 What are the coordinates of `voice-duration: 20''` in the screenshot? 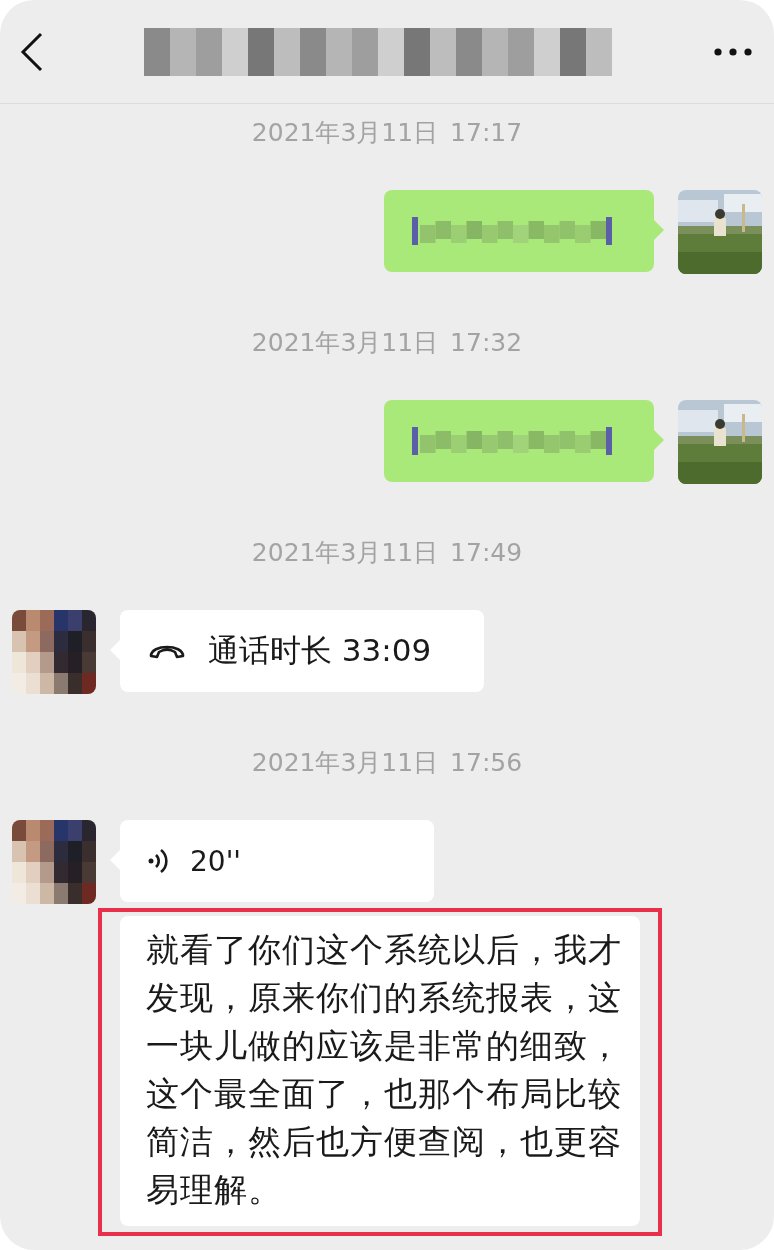 It's located at (216, 861).